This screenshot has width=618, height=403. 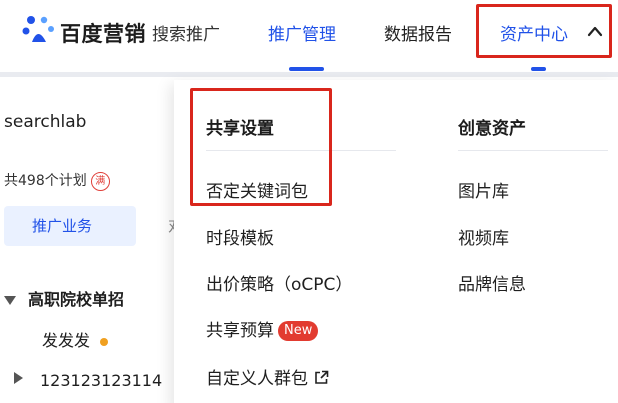 What do you see at coordinates (544, 31) in the screenshot?
I see `highlight-box-asset-center` at bounding box center [544, 31].